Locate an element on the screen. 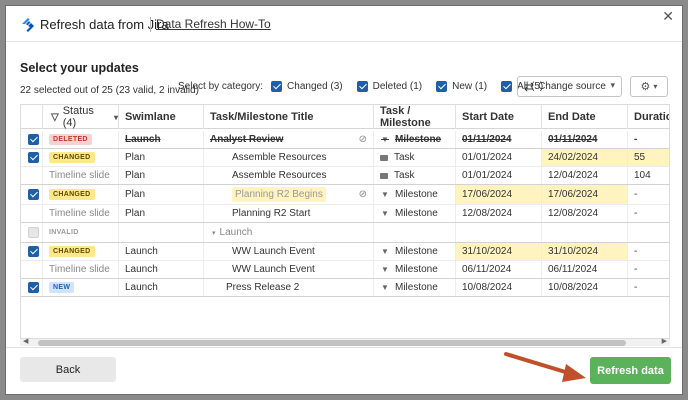  checkbox-deleted is located at coordinates (362, 86).